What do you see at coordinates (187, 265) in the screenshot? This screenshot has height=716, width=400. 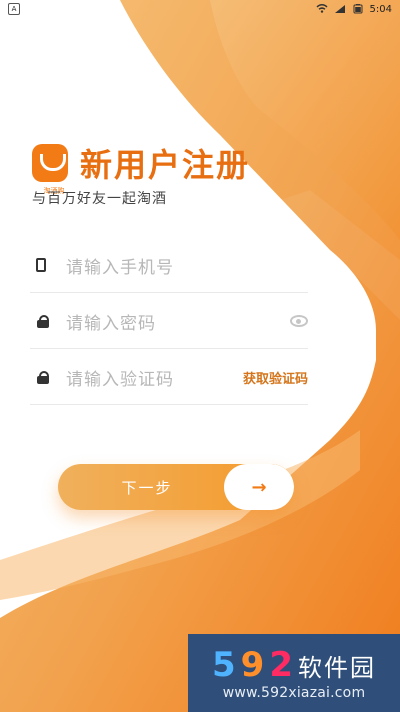 I see `phone-input: 请输入手机号` at bounding box center [187, 265].